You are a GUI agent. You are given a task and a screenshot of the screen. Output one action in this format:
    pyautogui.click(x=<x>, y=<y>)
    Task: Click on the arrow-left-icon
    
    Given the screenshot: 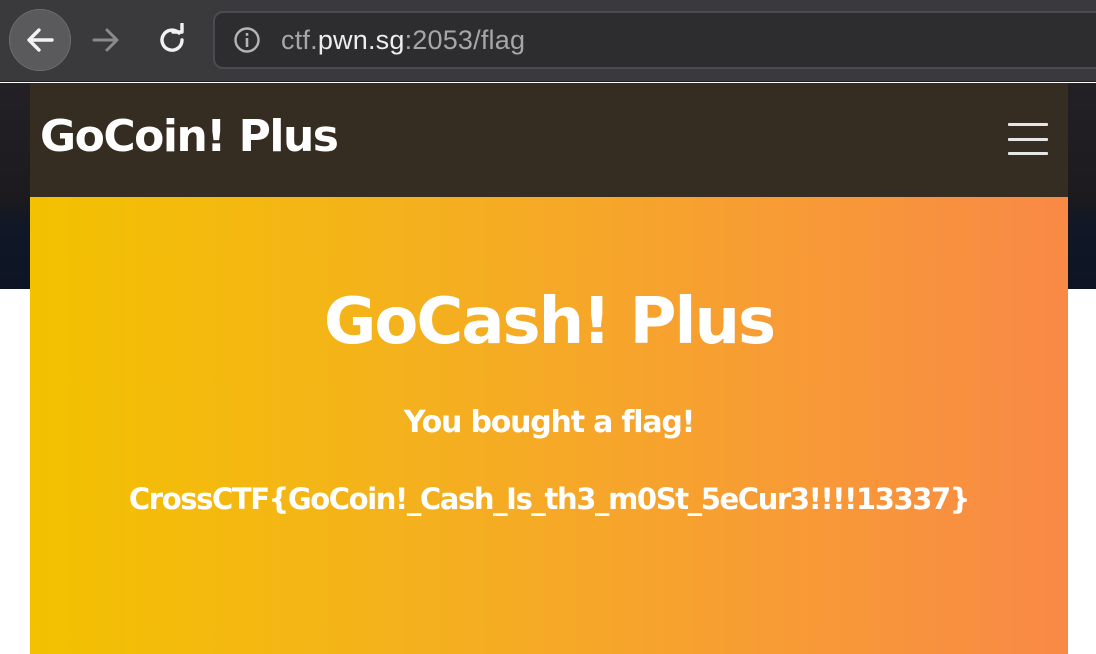 What is the action you would take?
    pyautogui.click(x=40, y=40)
    